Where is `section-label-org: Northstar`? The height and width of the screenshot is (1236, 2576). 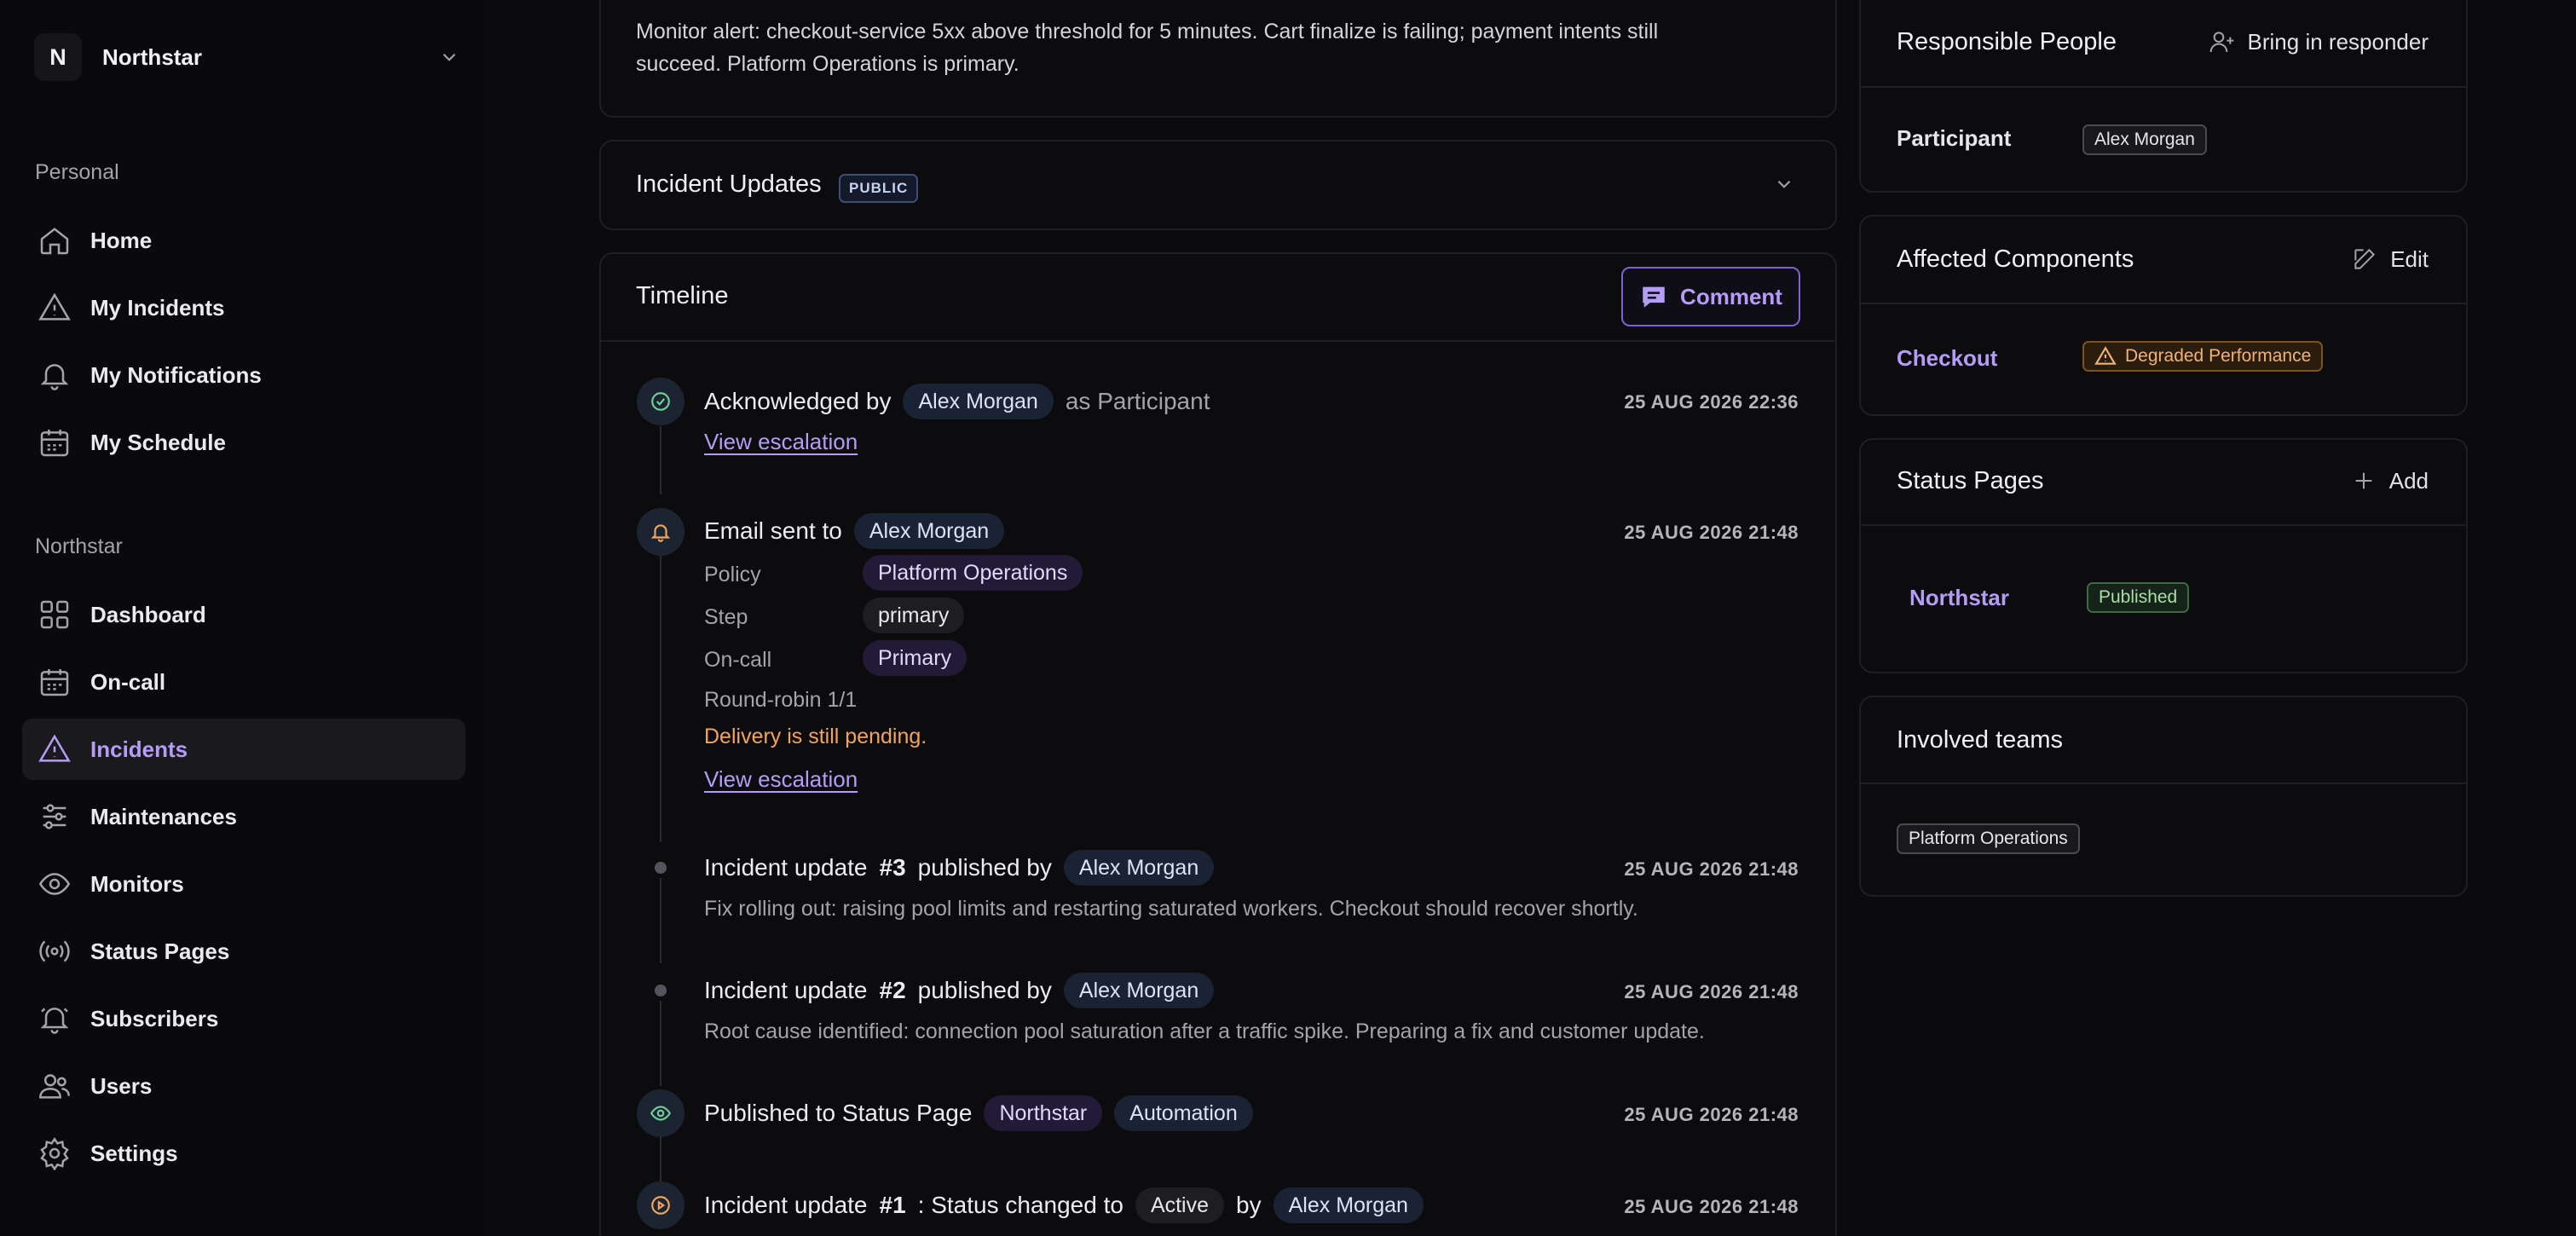 section-label-org: Northstar is located at coordinates (79, 546).